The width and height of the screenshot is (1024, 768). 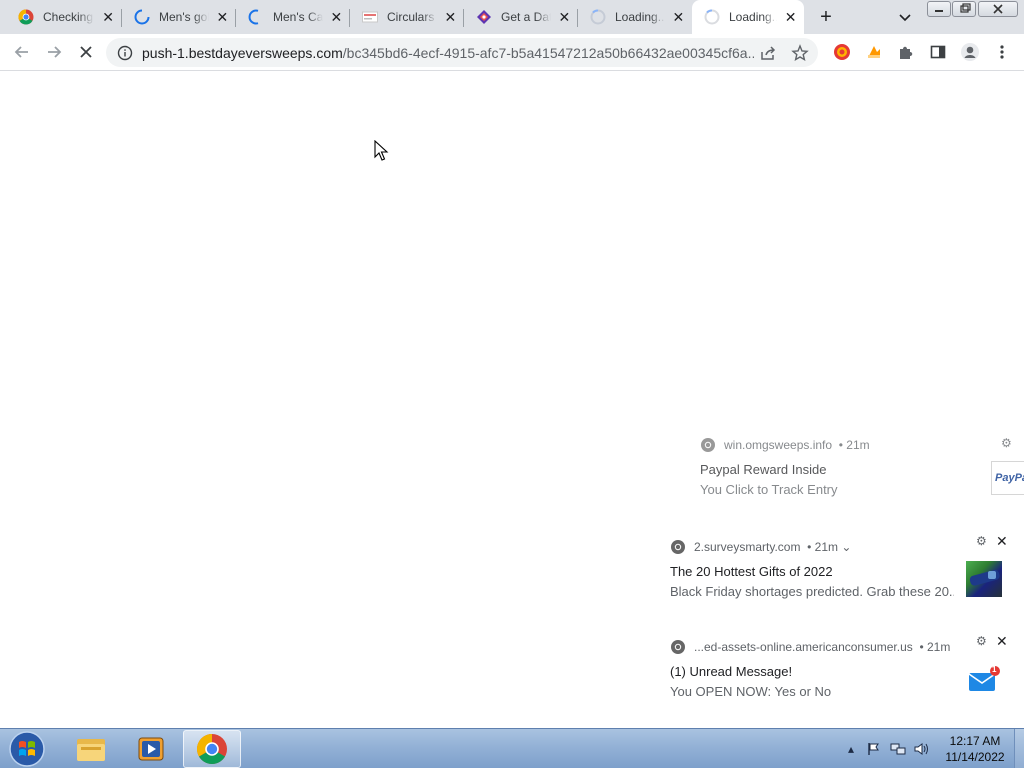 I want to click on mouse-cursor-icon, so click(x=381, y=150).